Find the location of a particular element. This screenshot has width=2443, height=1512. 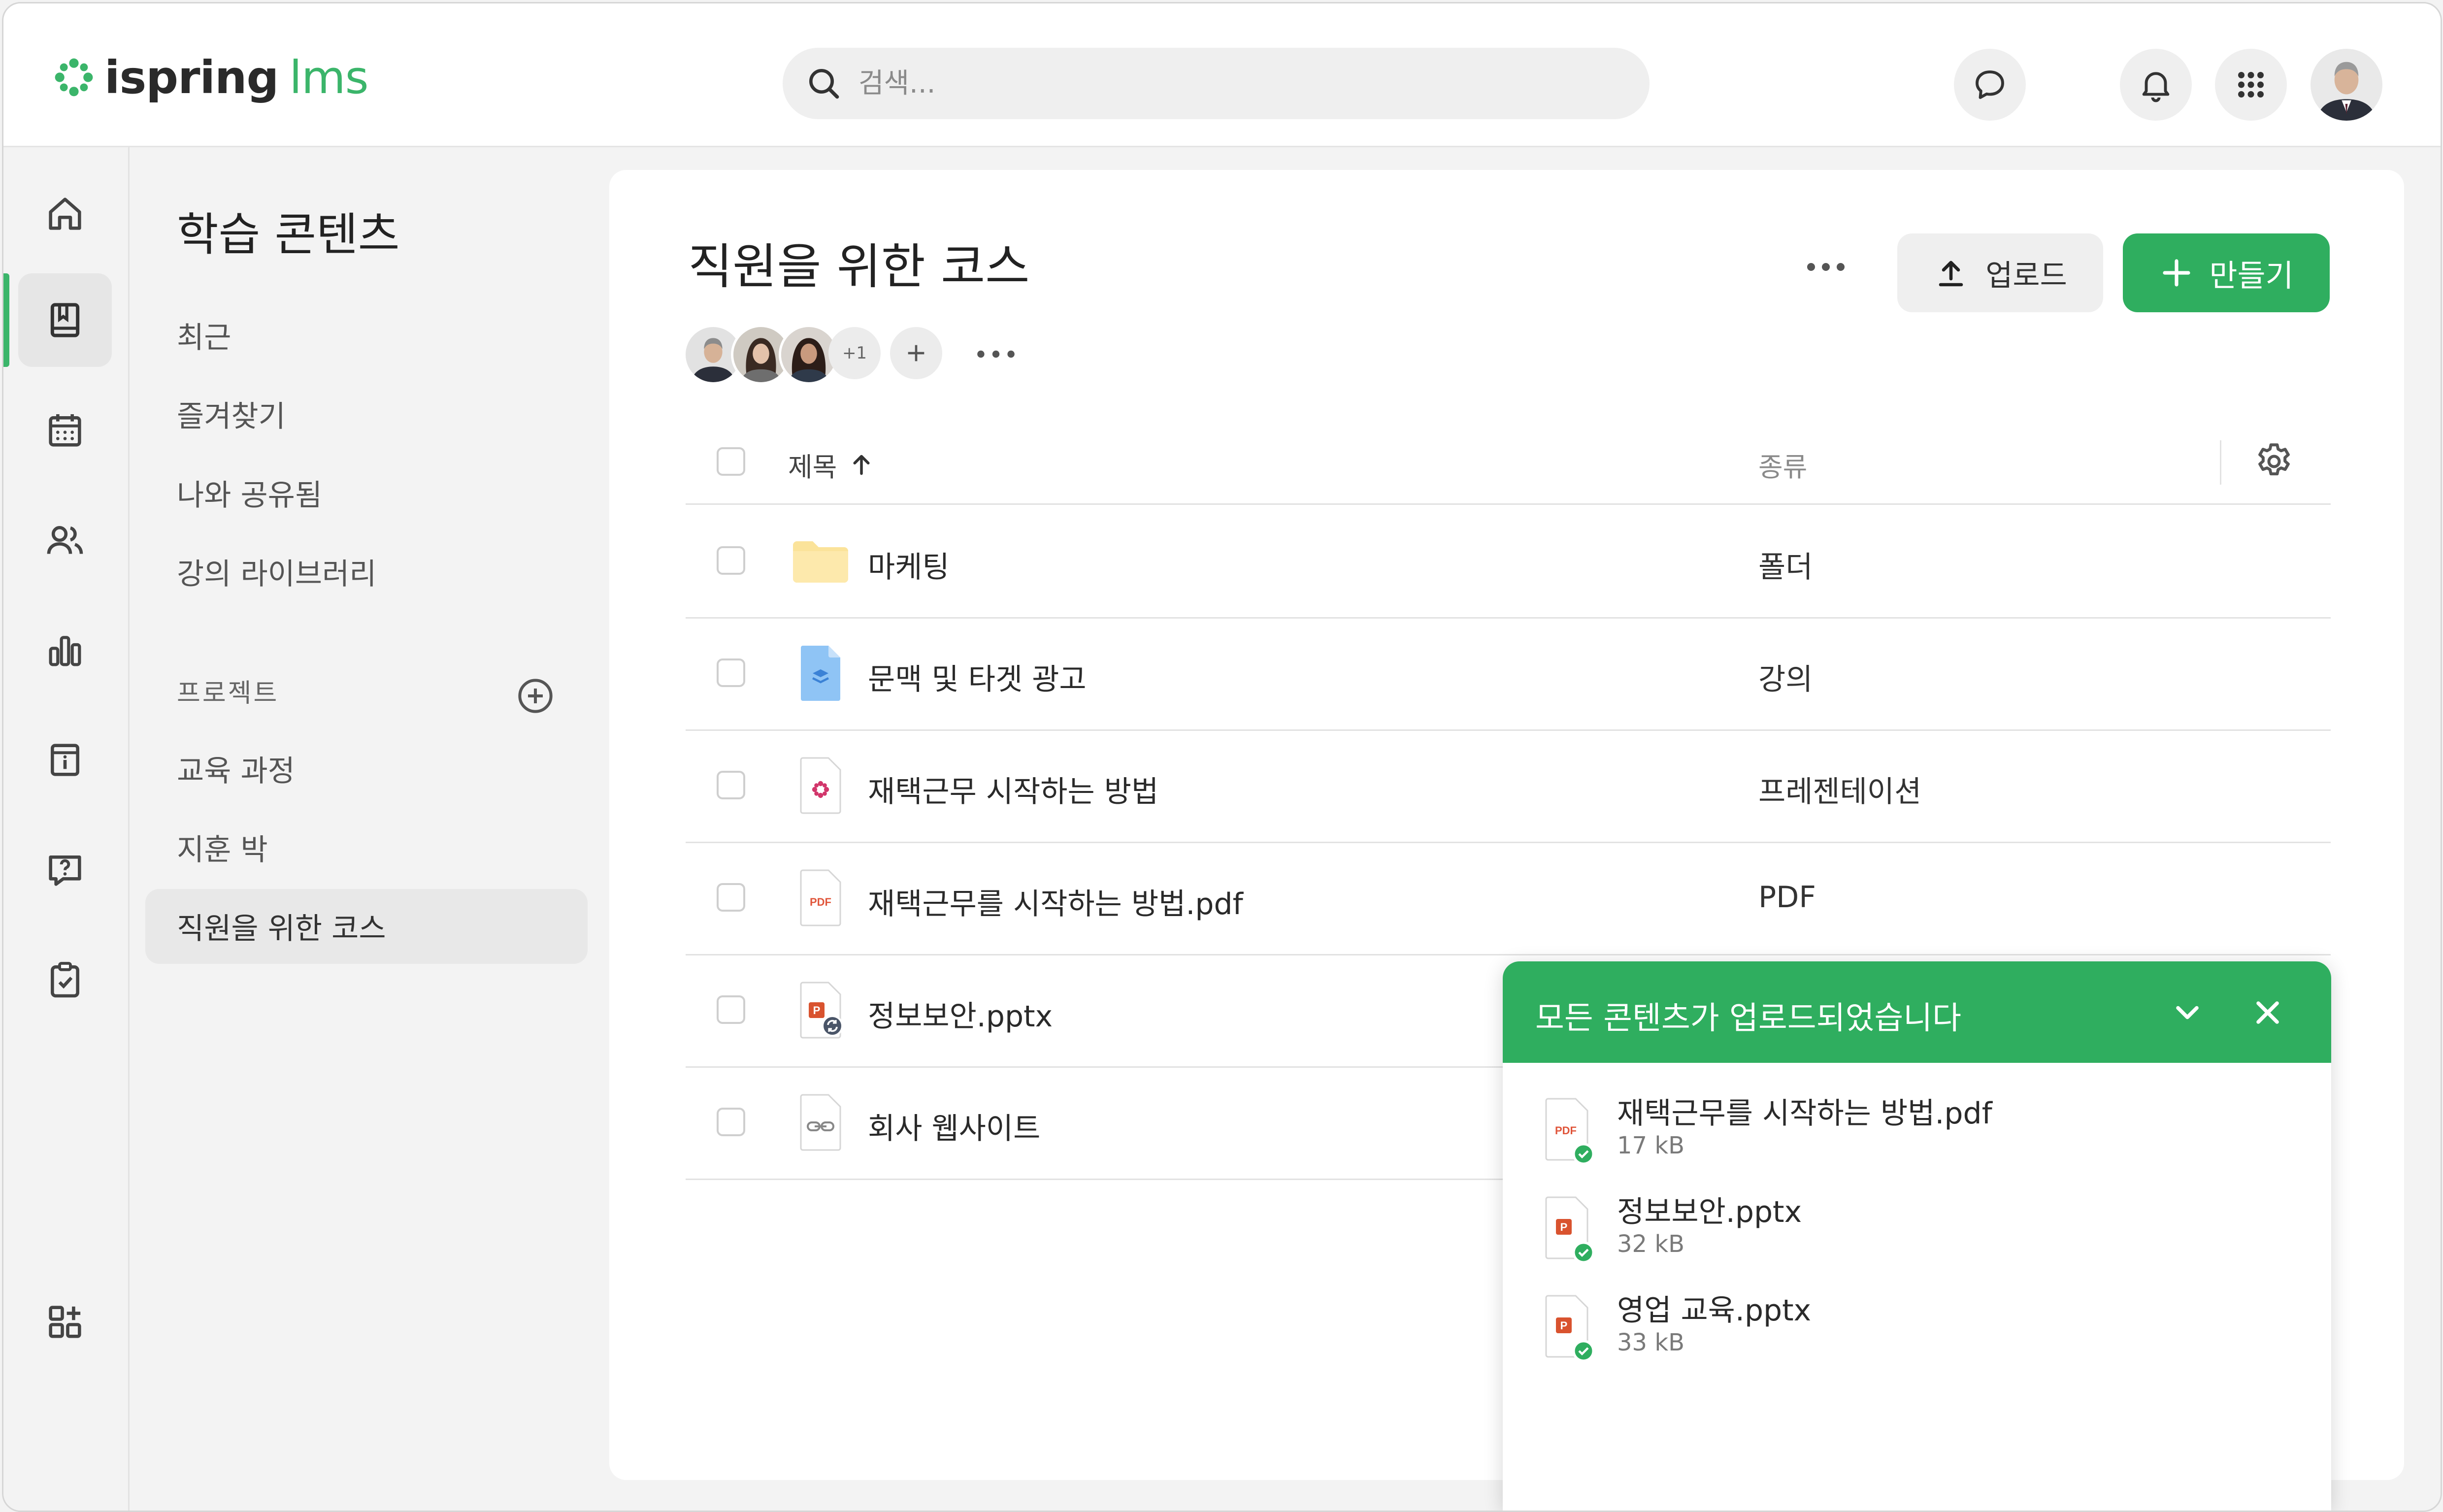

projects-section-label: 프로젝트 is located at coordinates (228, 693).